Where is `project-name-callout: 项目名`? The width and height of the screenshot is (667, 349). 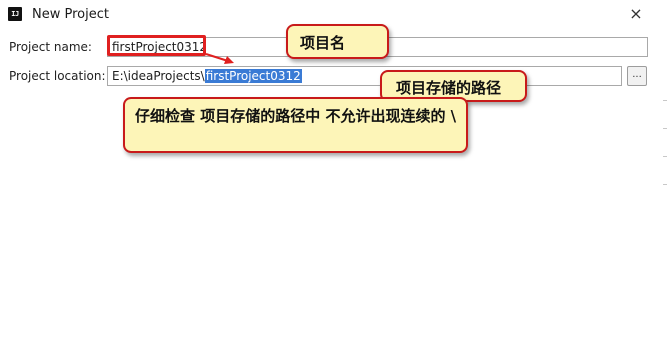 project-name-callout: 项目名 is located at coordinates (337, 41).